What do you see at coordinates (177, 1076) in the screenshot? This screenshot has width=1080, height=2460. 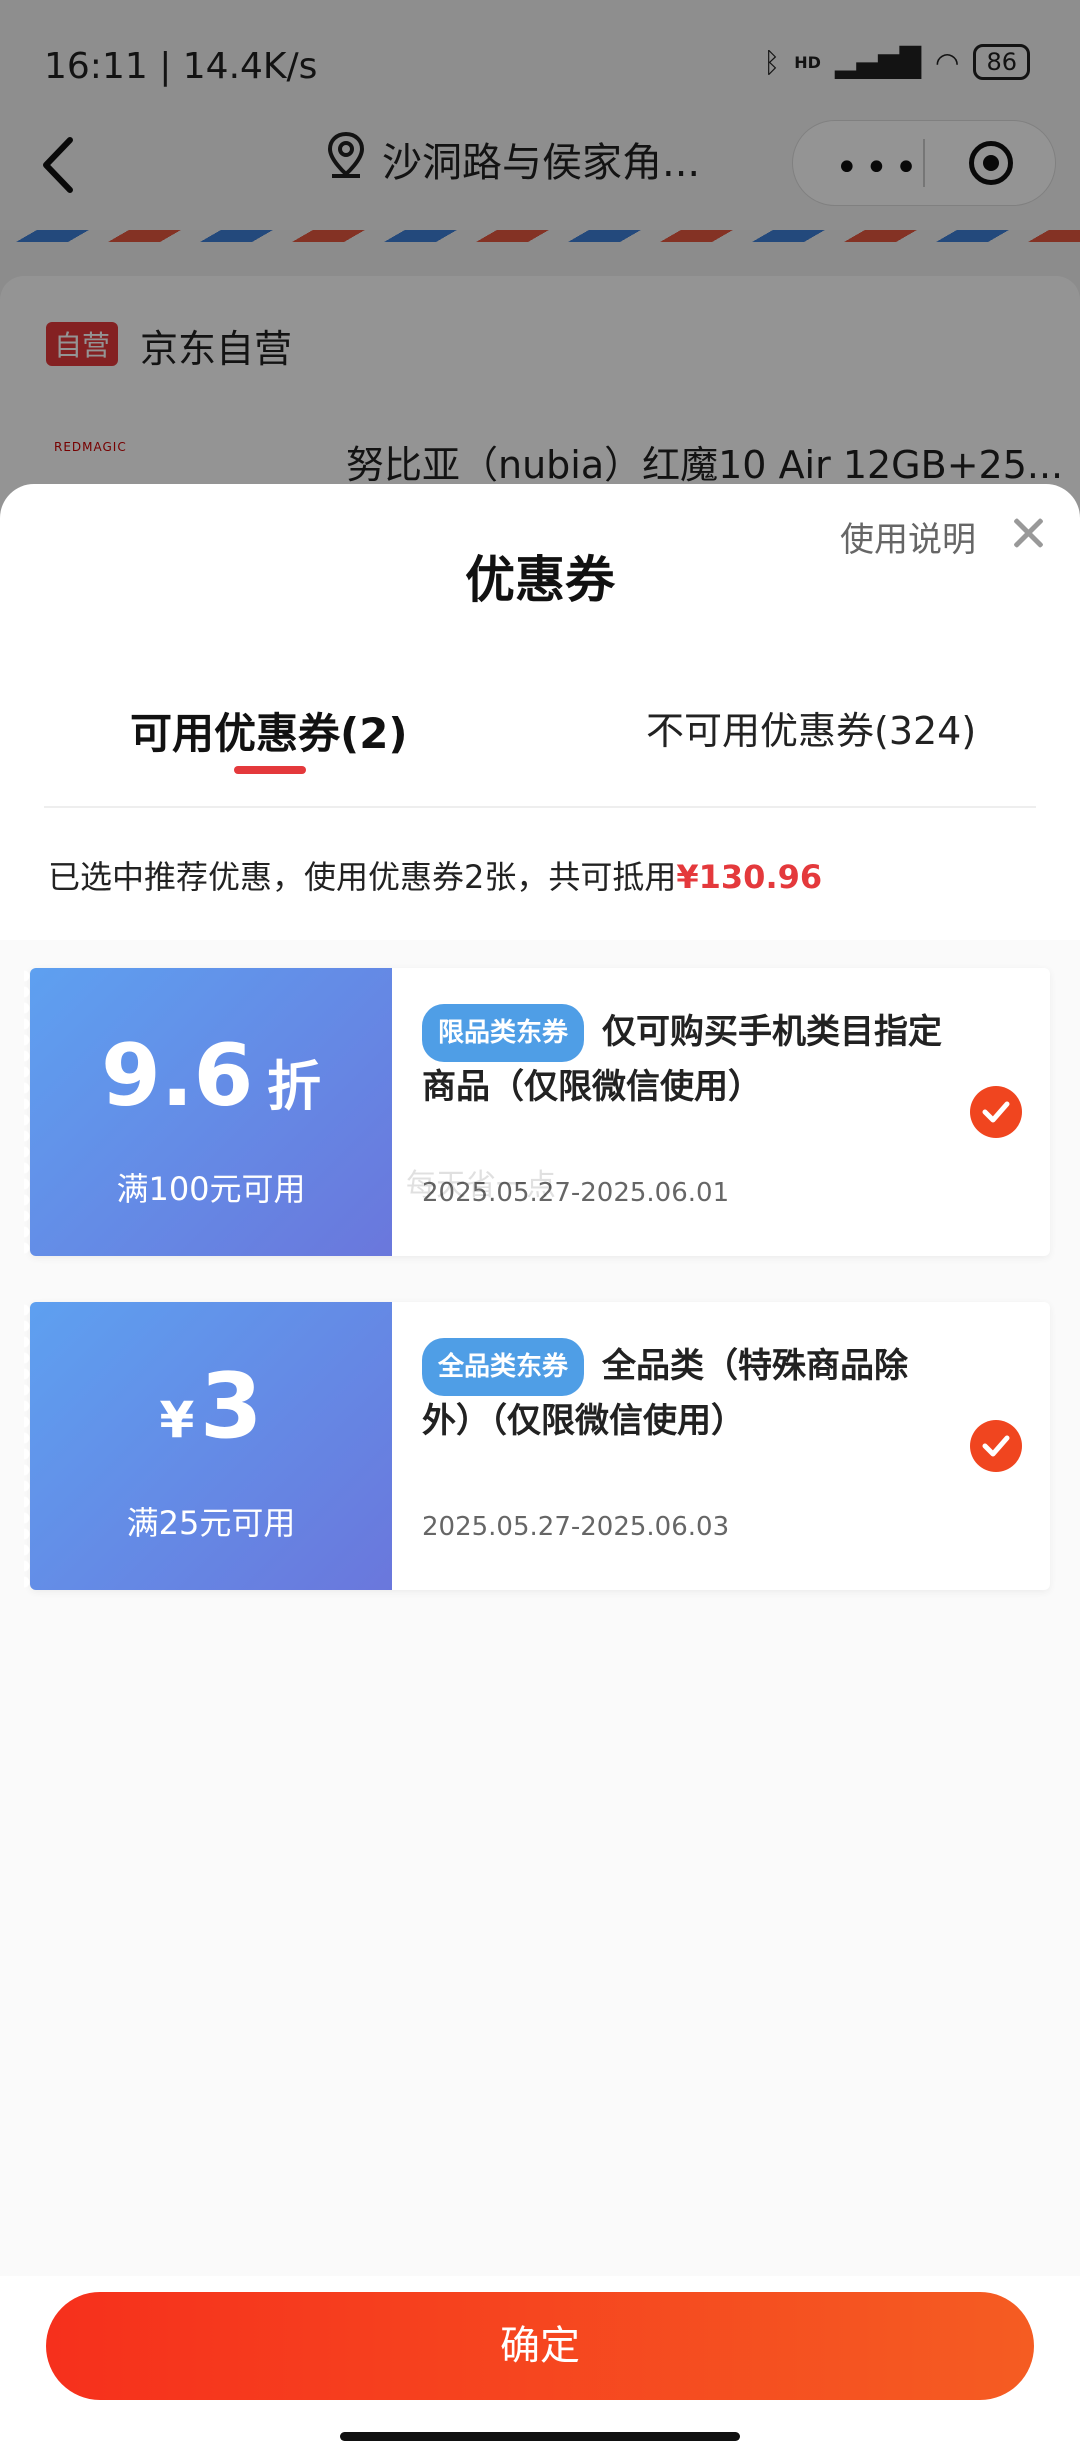 I see `coupon-discount-value: 9.6` at bounding box center [177, 1076].